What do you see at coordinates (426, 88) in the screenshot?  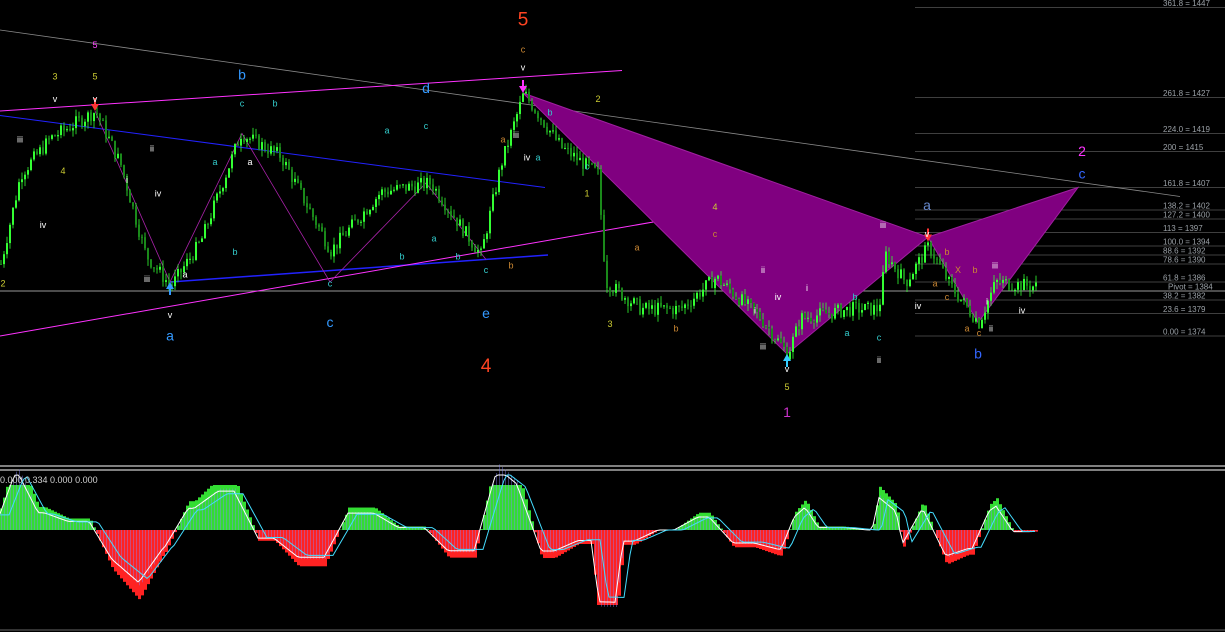 I see `wave-label: d` at bounding box center [426, 88].